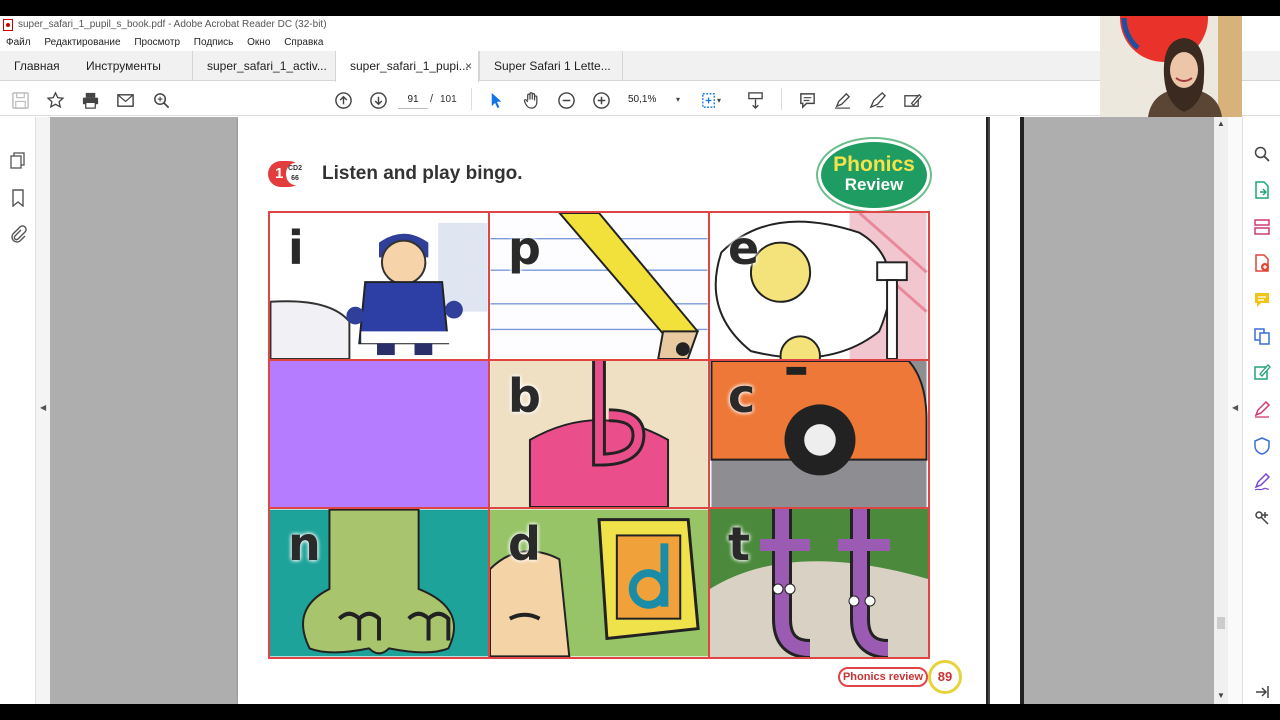 The image size is (1280, 720). Describe the element at coordinates (1005, 410) in the screenshot. I see `next-page-preview` at that location.